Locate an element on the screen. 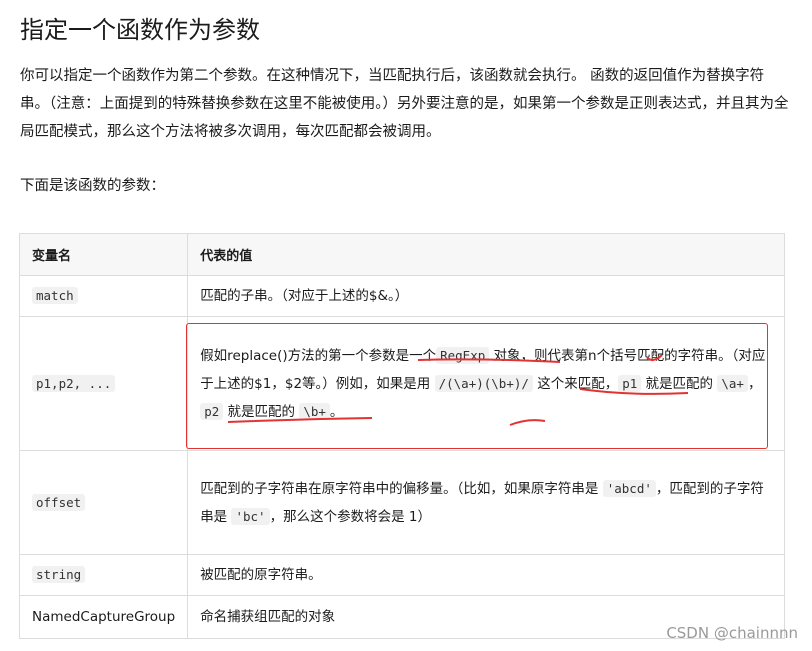 The height and width of the screenshot is (651, 812). desc-text: ， is located at coordinates (754, 383).